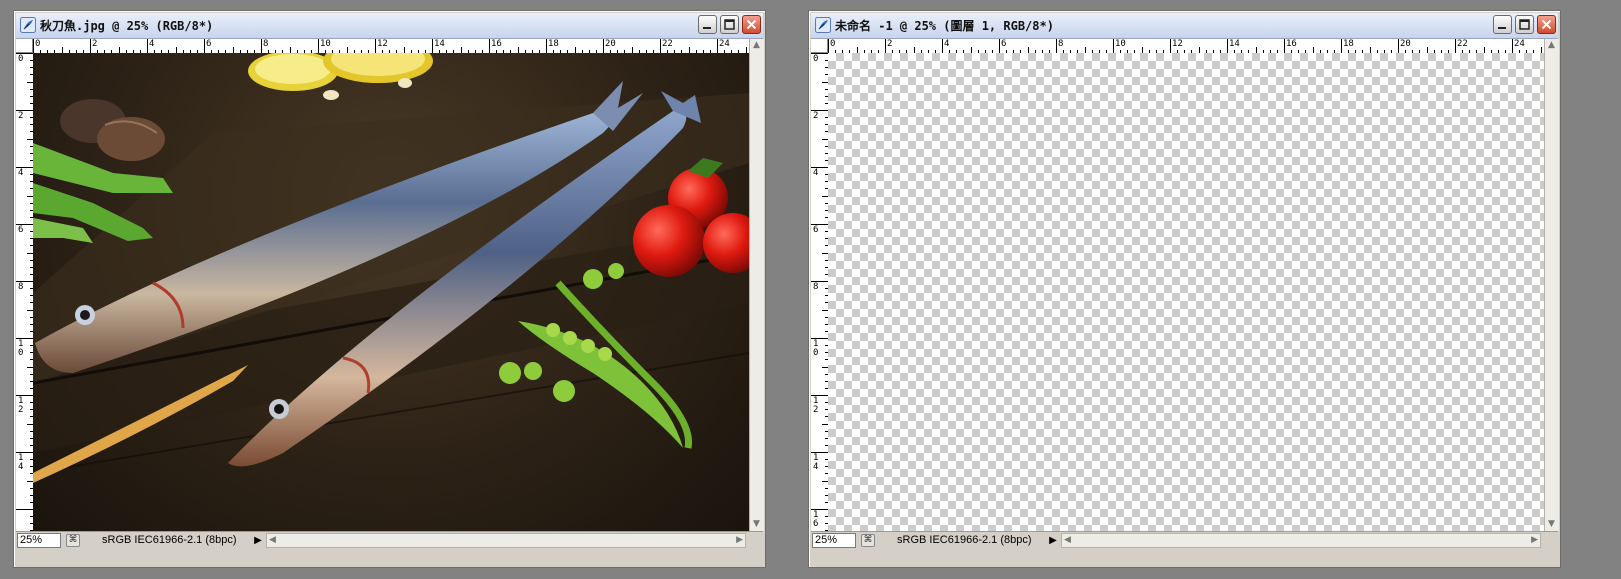 The height and width of the screenshot is (579, 1621). I want to click on vertical-ruler: 0 2 4 6 8 10 12 14, so click(25, 292).